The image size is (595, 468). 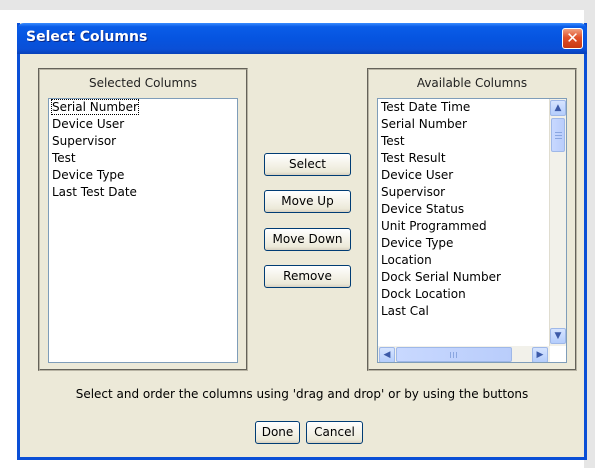 I want to click on scroll-down-icon: ▼, so click(x=558, y=336).